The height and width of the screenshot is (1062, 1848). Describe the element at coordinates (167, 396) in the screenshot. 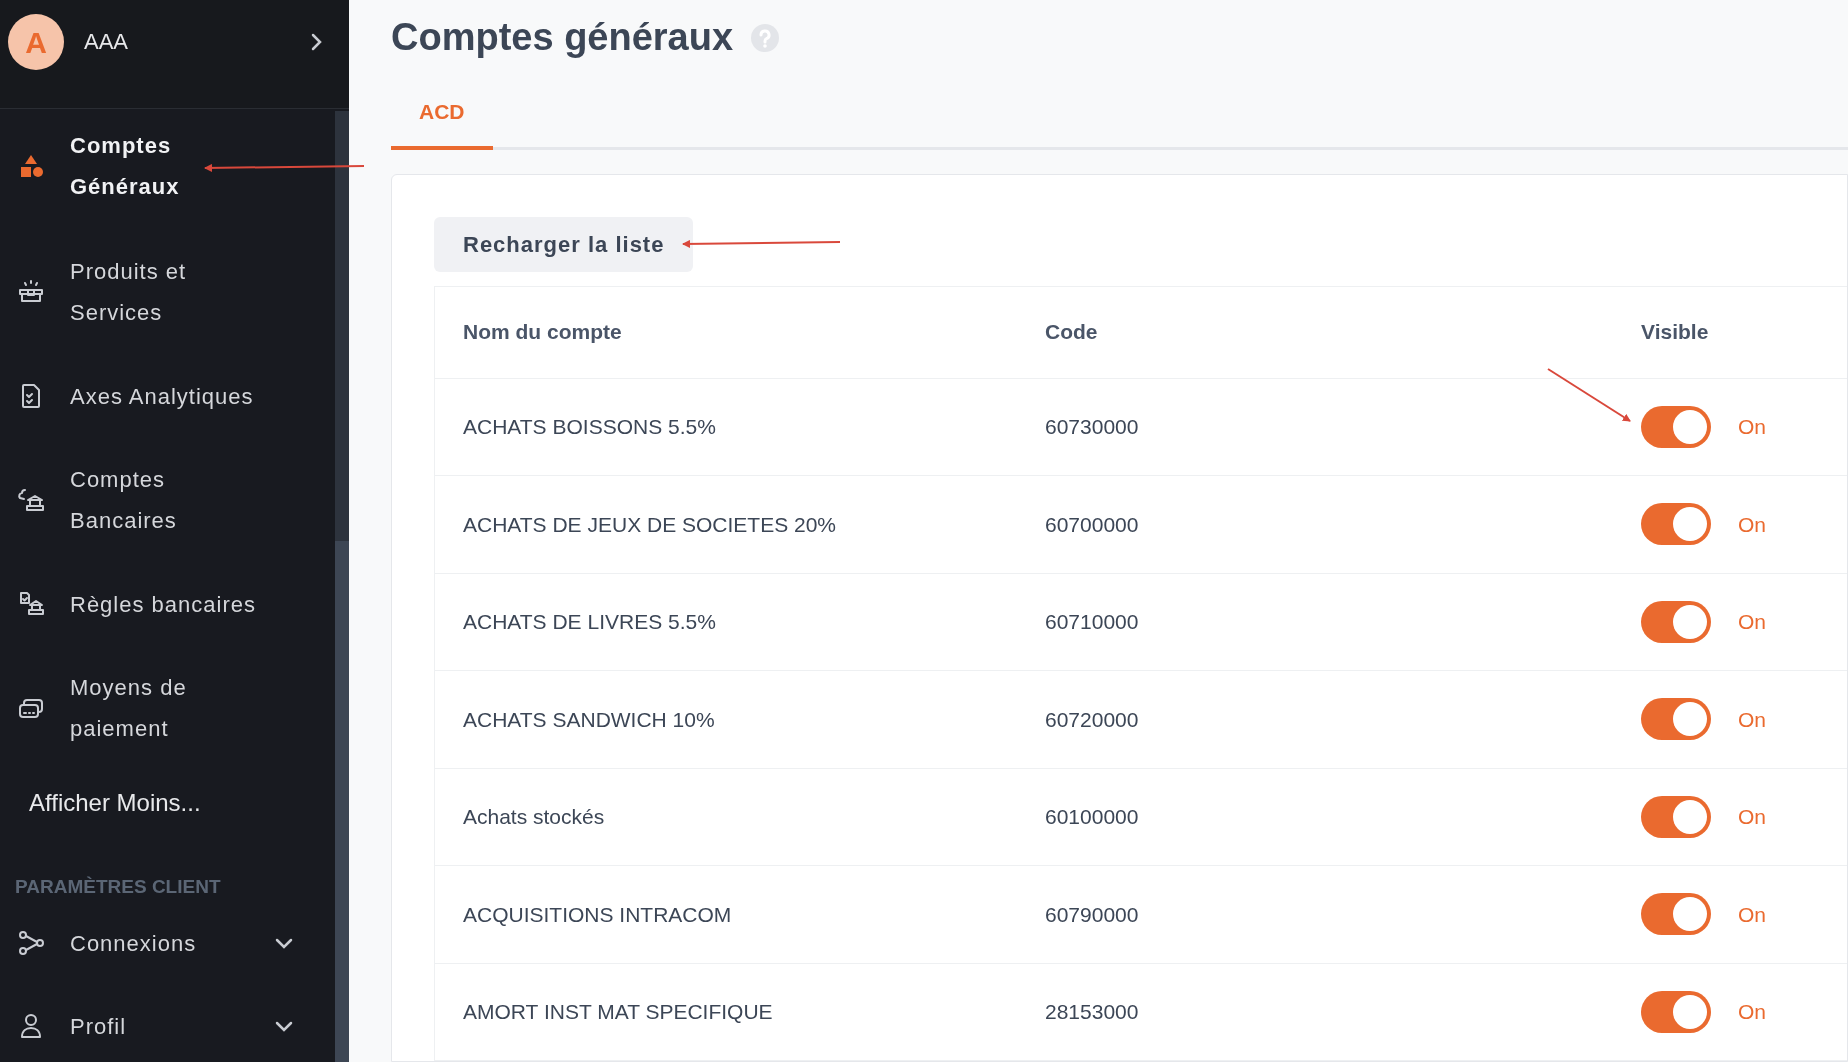

I see `sidebar-item: Axes Analytiques` at that location.